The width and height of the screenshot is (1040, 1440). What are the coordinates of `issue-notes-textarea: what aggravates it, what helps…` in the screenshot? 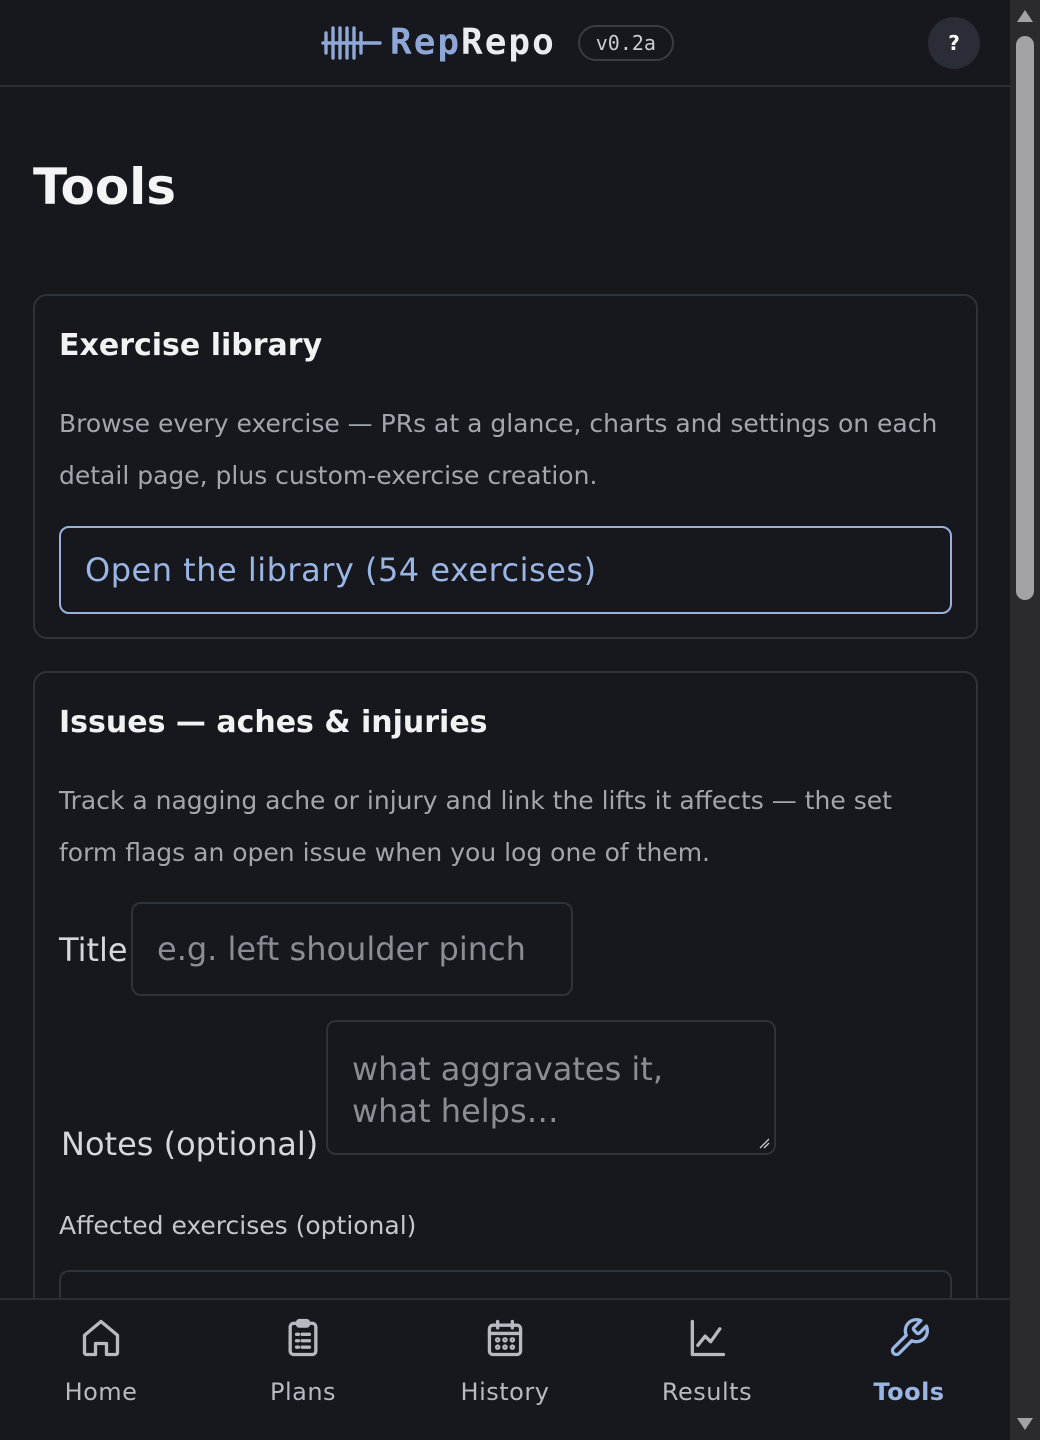 It's located at (551, 1087).